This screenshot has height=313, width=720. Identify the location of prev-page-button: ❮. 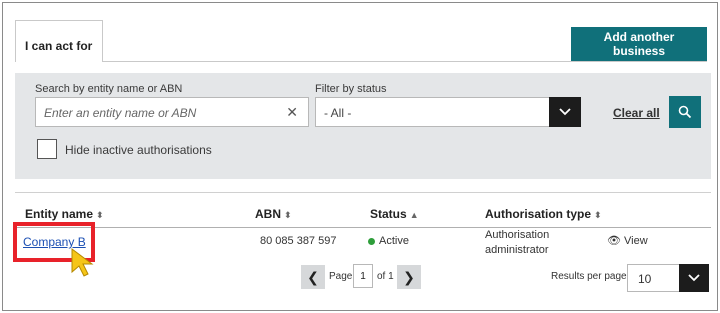
(313, 277).